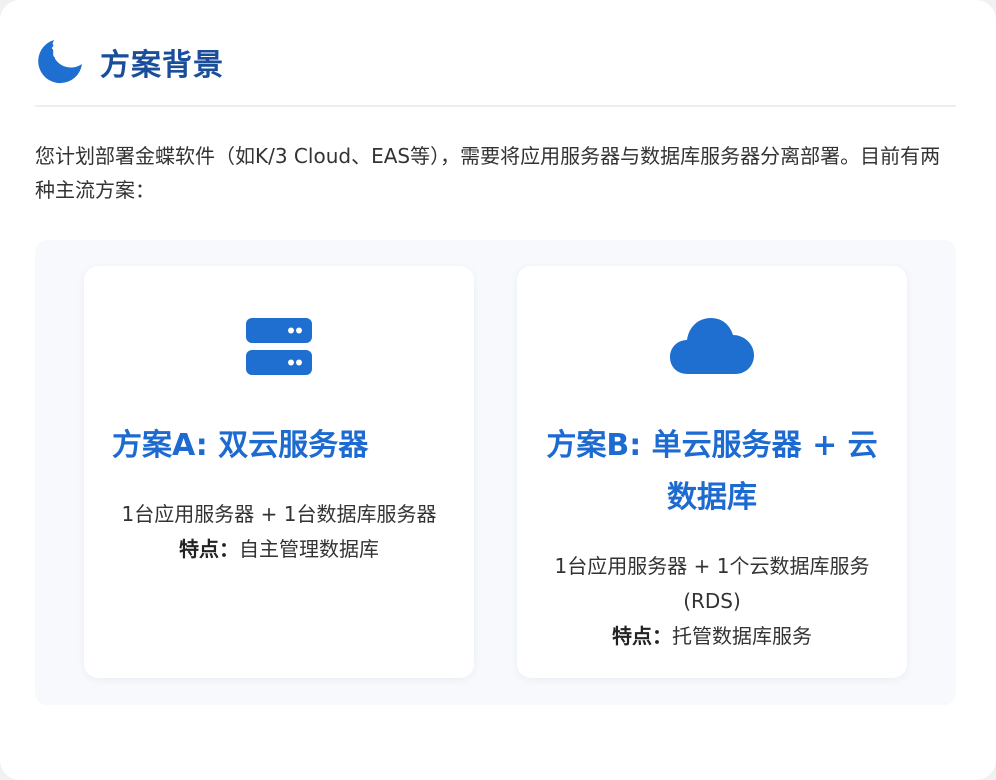 The width and height of the screenshot is (996, 780). What do you see at coordinates (642, 636) in the screenshot?
I see `option-b-feature-label: 特点：` at bounding box center [642, 636].